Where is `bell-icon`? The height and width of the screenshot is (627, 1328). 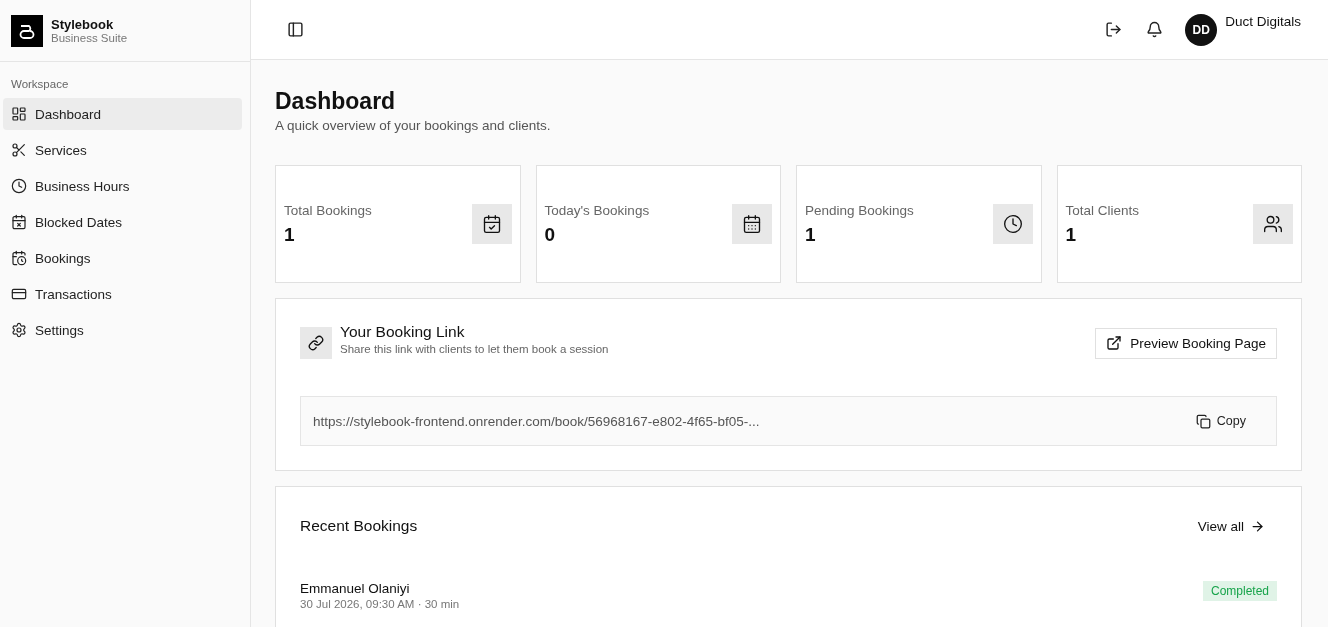 bell-icon is located at coordinates (1155, 29).